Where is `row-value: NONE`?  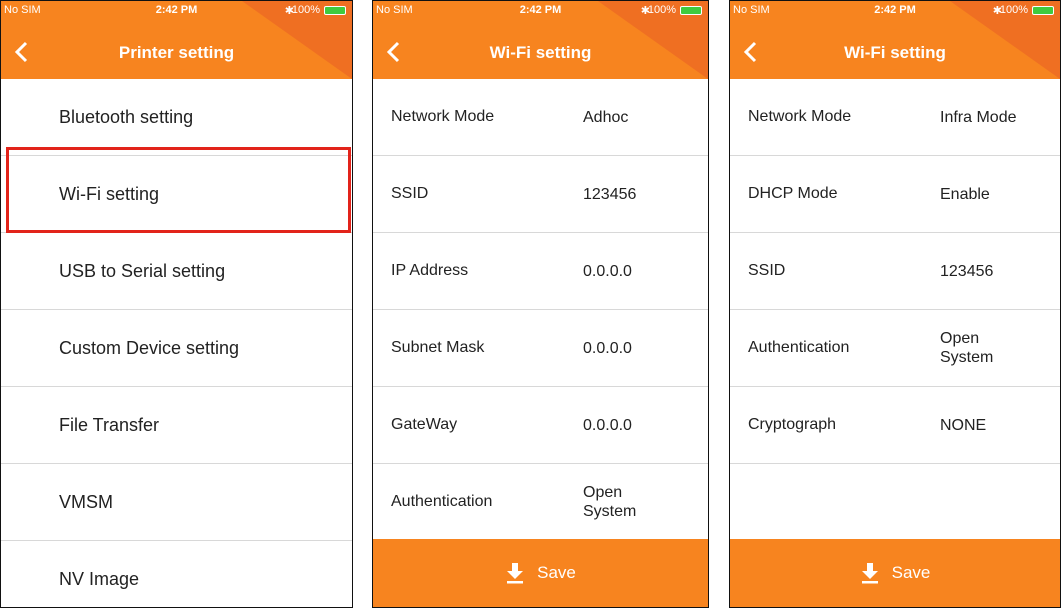
row-value: NONE is located at coordinates (963, 425).